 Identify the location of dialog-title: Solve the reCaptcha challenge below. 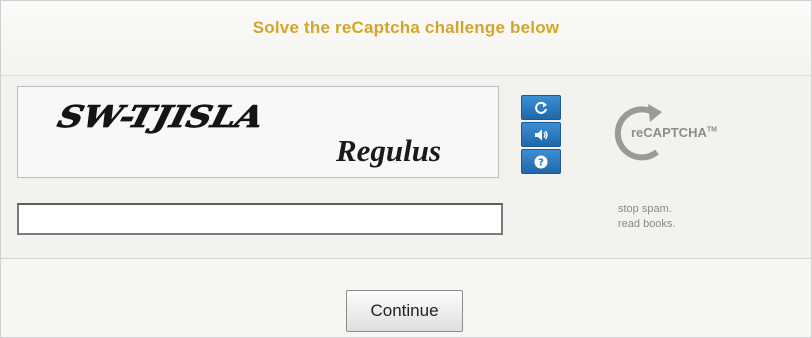
(406, 27).